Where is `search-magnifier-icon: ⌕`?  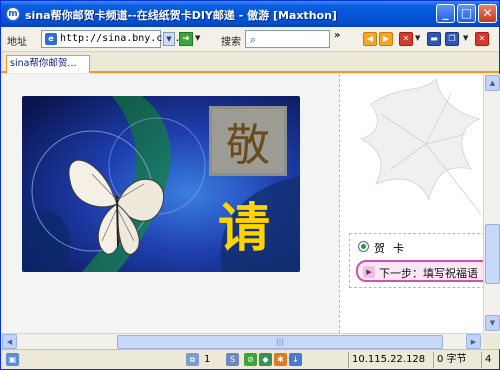
search-magnifier-icon: ⌕ is located at coordinates (253, 39).